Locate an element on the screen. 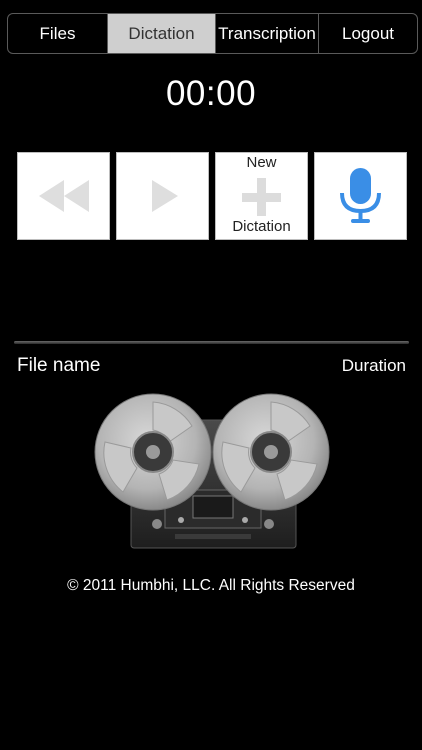  recording-timer: 00:00 is located at coordinates (211, 93).